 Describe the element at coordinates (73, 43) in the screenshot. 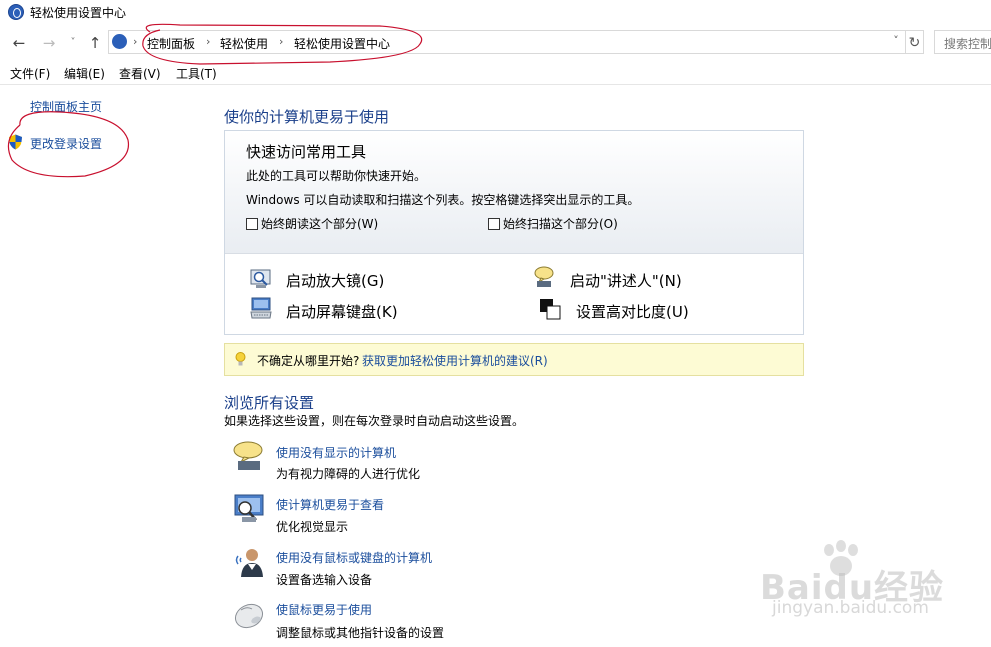

I see `recent-dropdown-icon: ˅` at that location.